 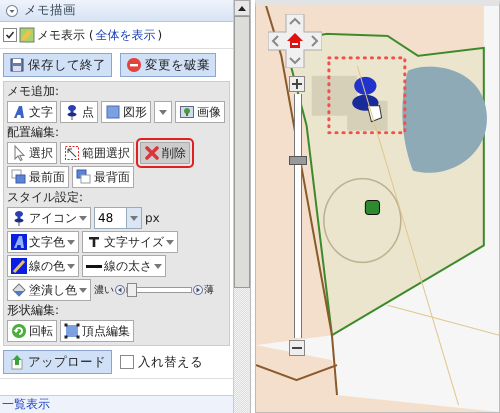 What do you see at coordinates (19, 290) in the screenshot?
I see `paint-bucket-icon` at bounding box center [19, 290].